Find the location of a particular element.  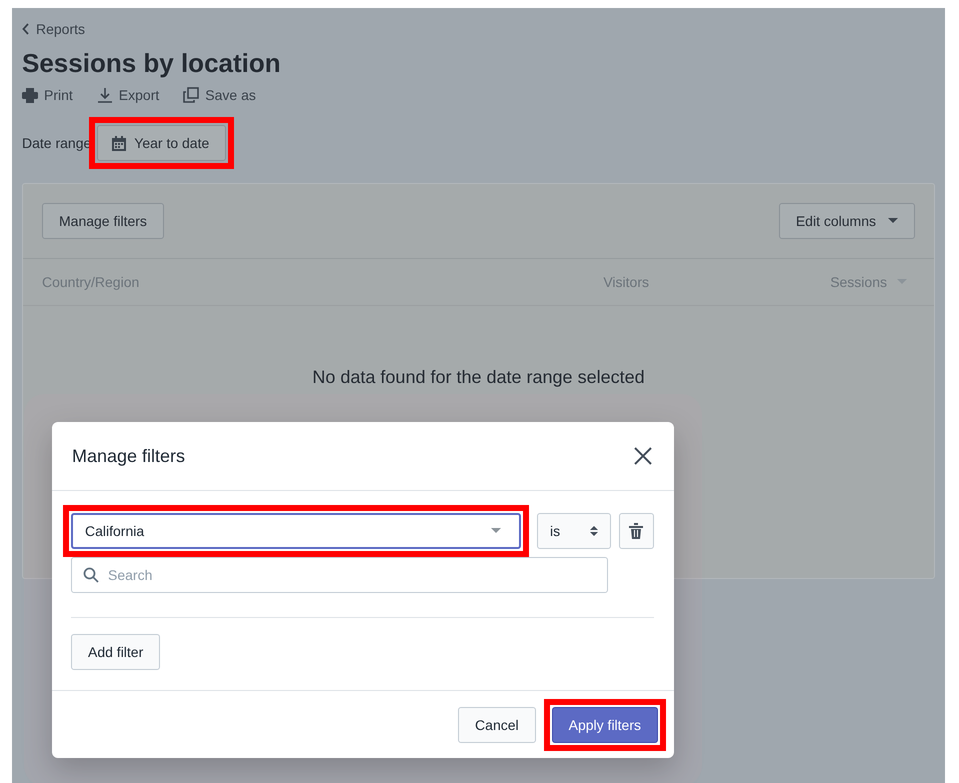

action-button: Print is located at coordinates (47, 95).